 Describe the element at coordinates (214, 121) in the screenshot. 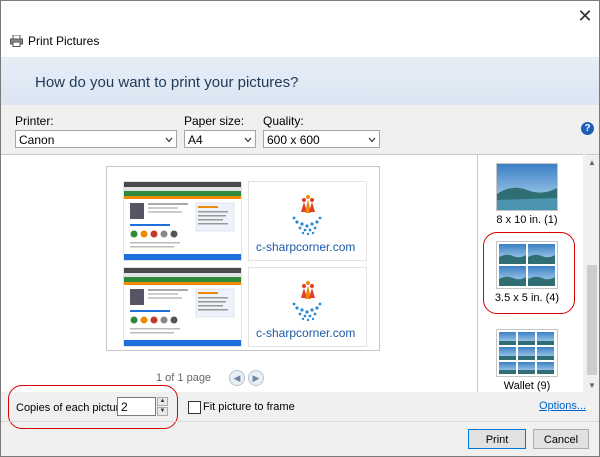

I see `paper-size-label: Paper size:` at that location.